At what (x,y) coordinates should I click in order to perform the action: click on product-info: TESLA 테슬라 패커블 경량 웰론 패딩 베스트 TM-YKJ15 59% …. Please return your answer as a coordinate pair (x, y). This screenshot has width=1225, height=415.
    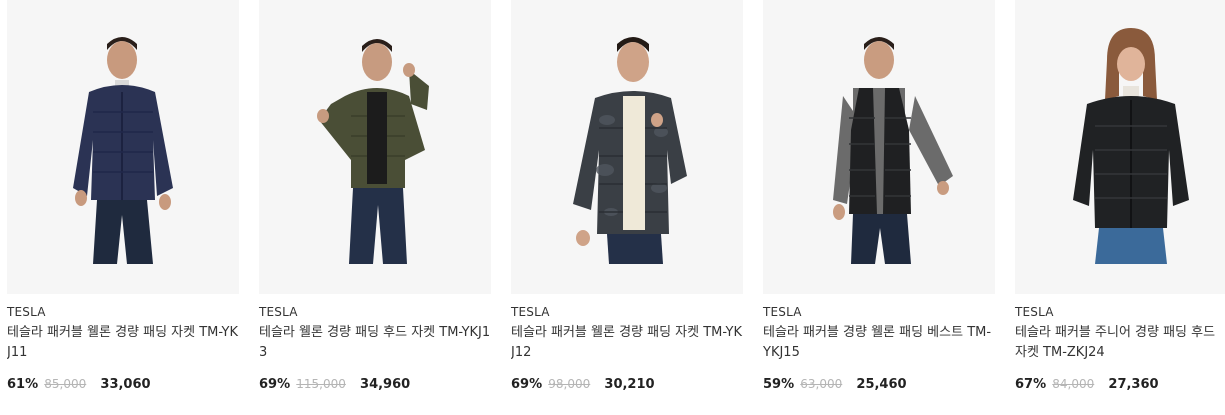
    Looking at the image, I should click on (879, 349).